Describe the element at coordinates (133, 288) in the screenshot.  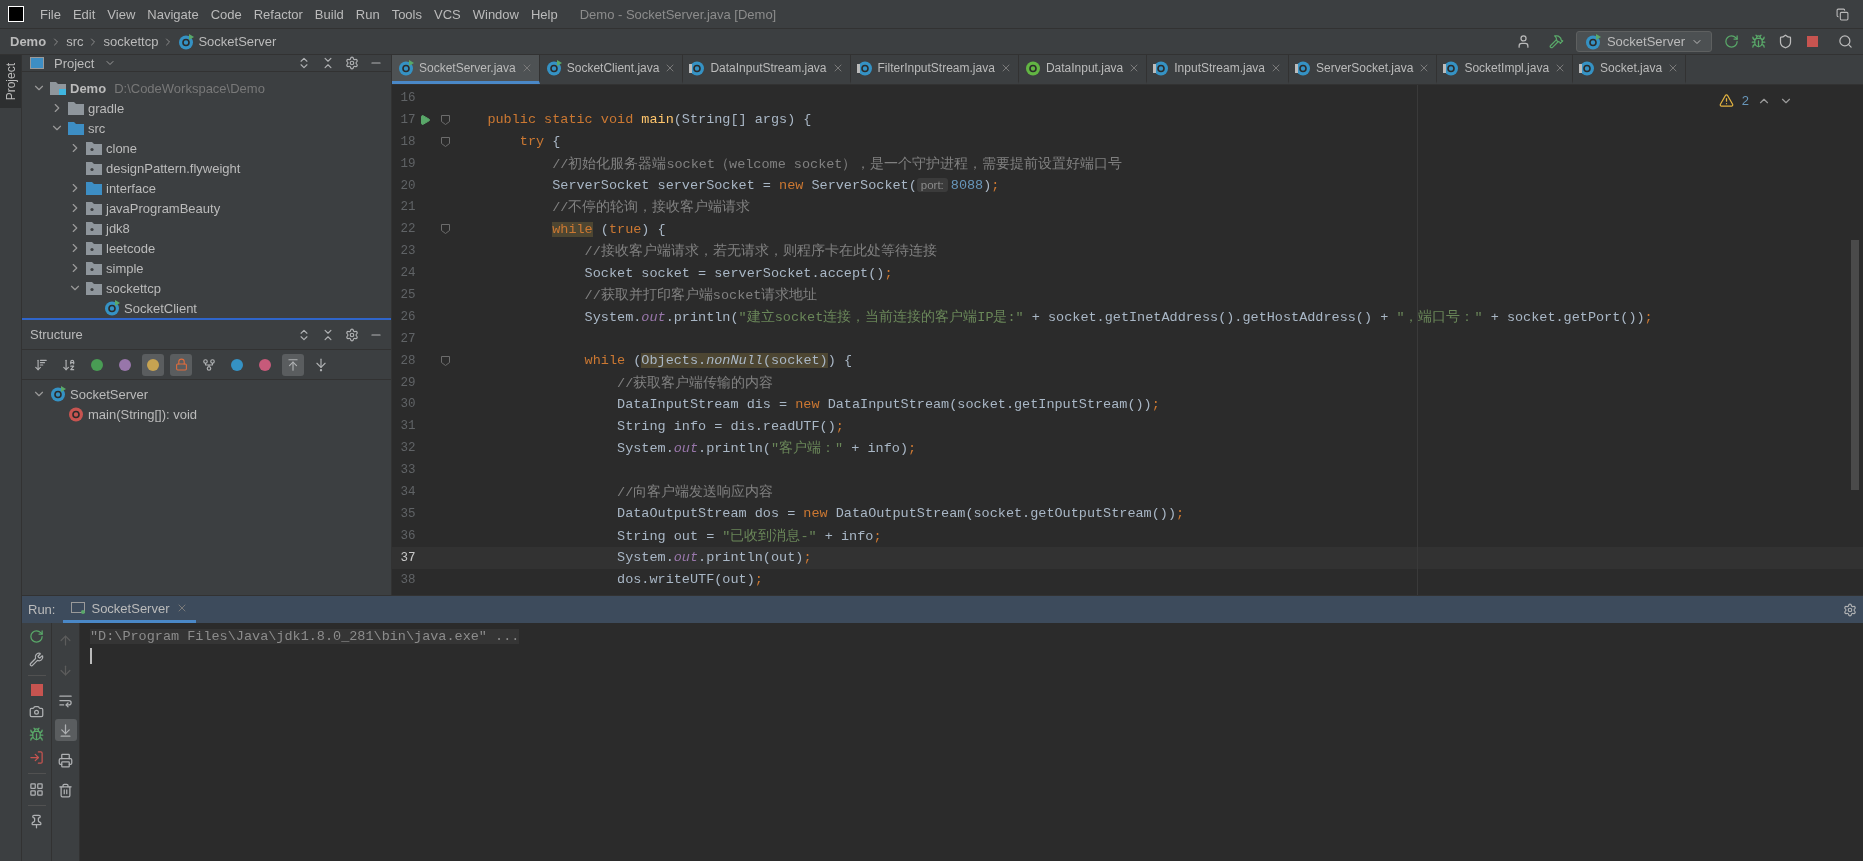
I see `tree-item: sockettcp` at that location.